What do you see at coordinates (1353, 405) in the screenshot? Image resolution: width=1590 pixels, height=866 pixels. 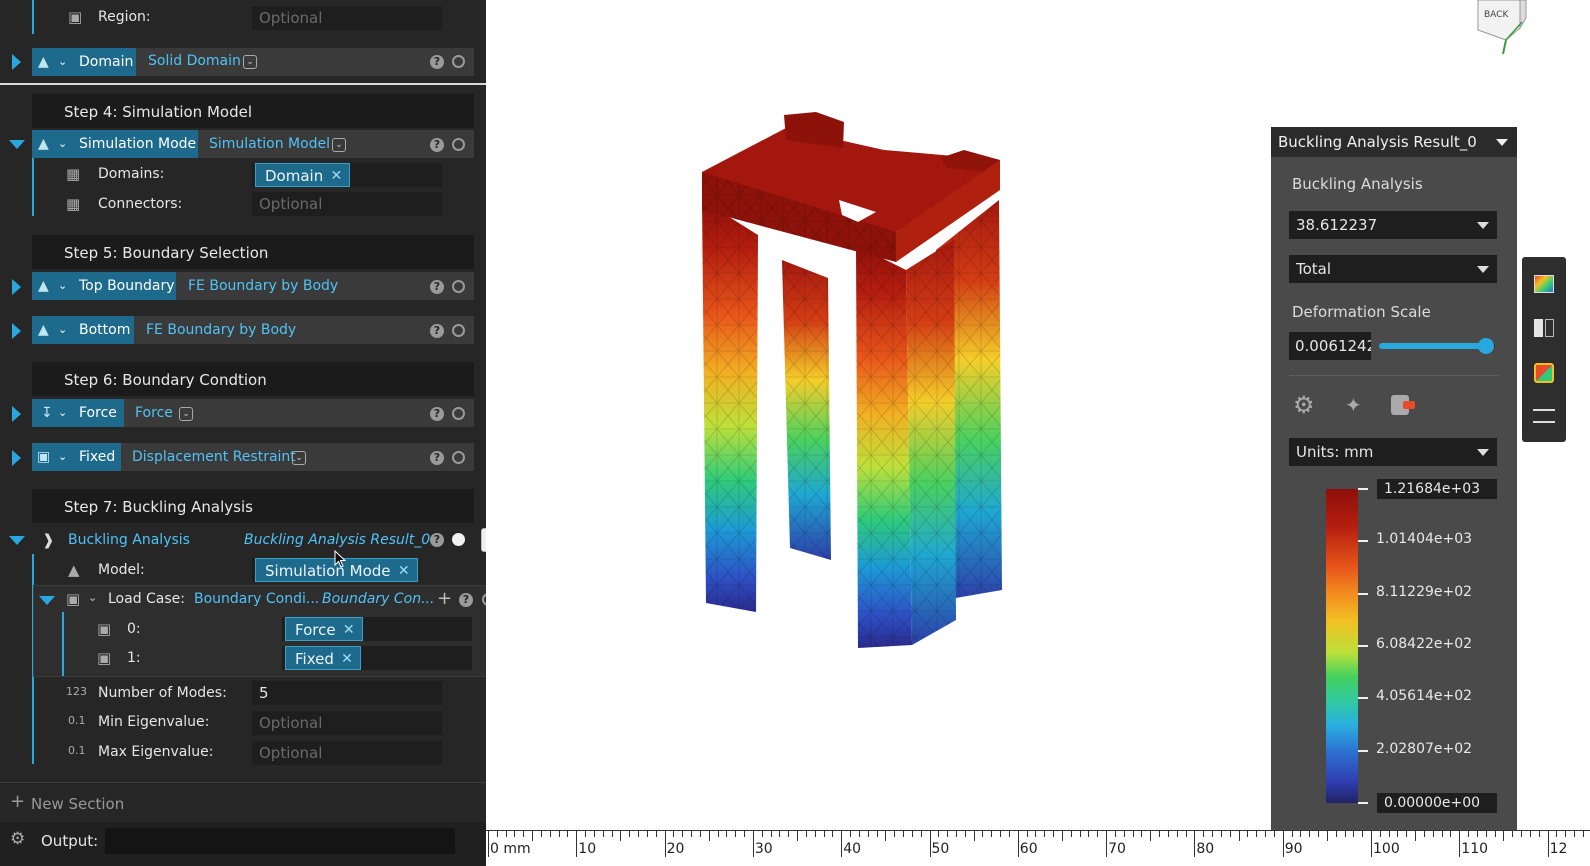 I see `pin-icon: ✦` at bounding box center [1353, 405].